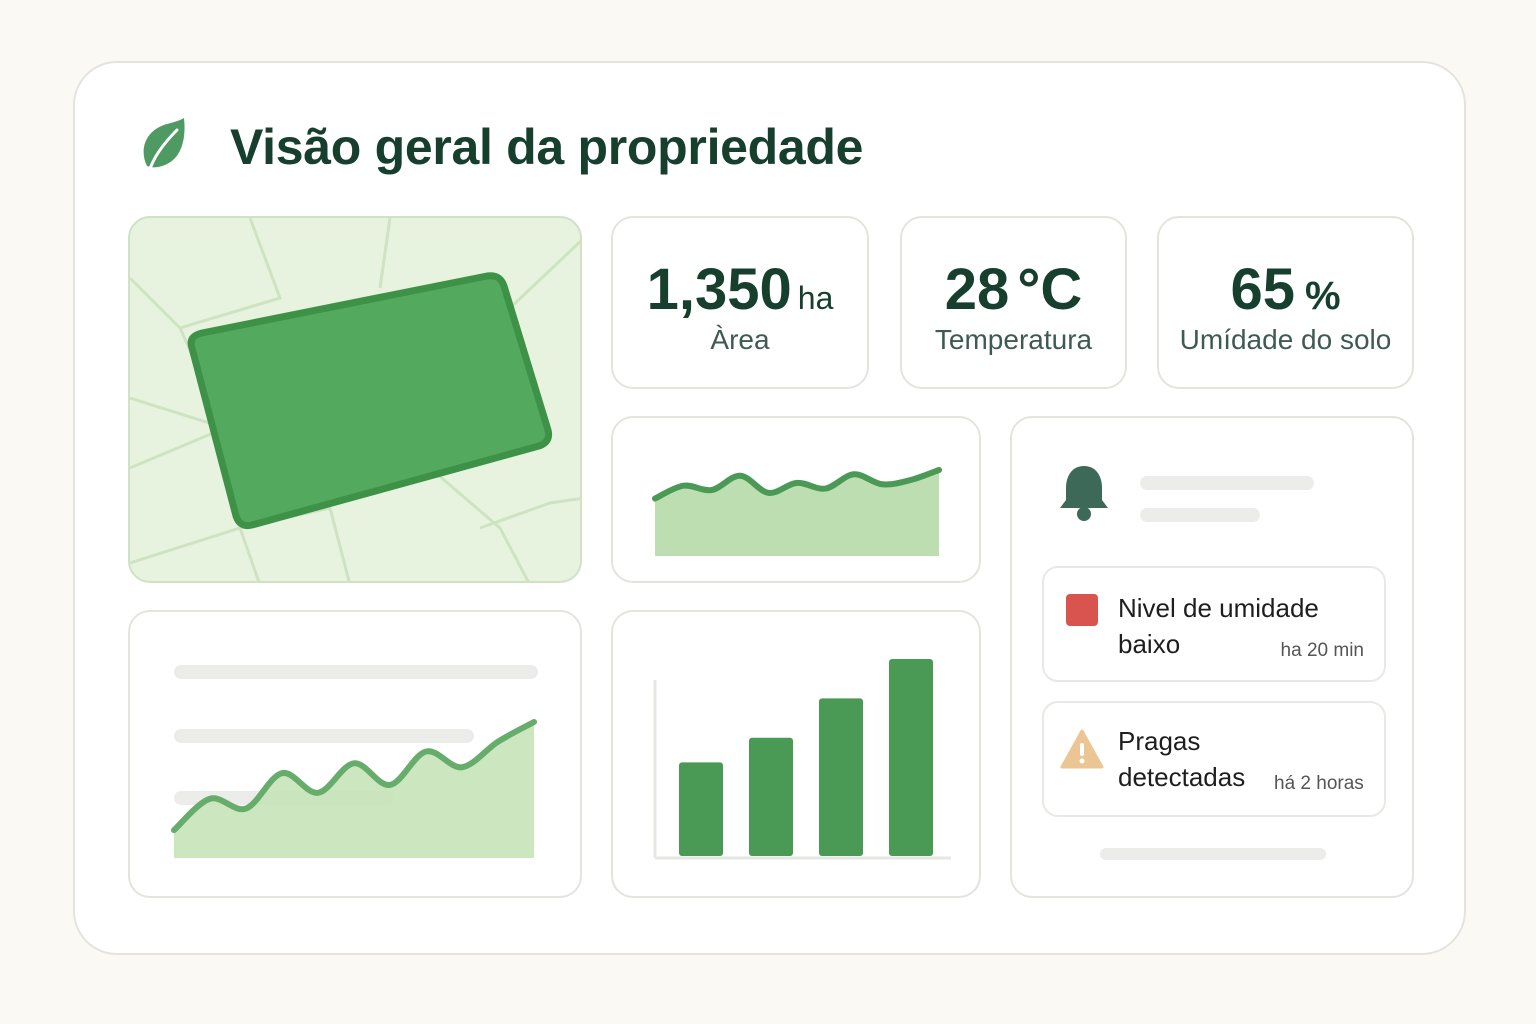 The image size is (1536, 1024). Describe the element at coordinates (1322, 650) in the screenshot. I see `alert-time: ha 20 min` at that location.